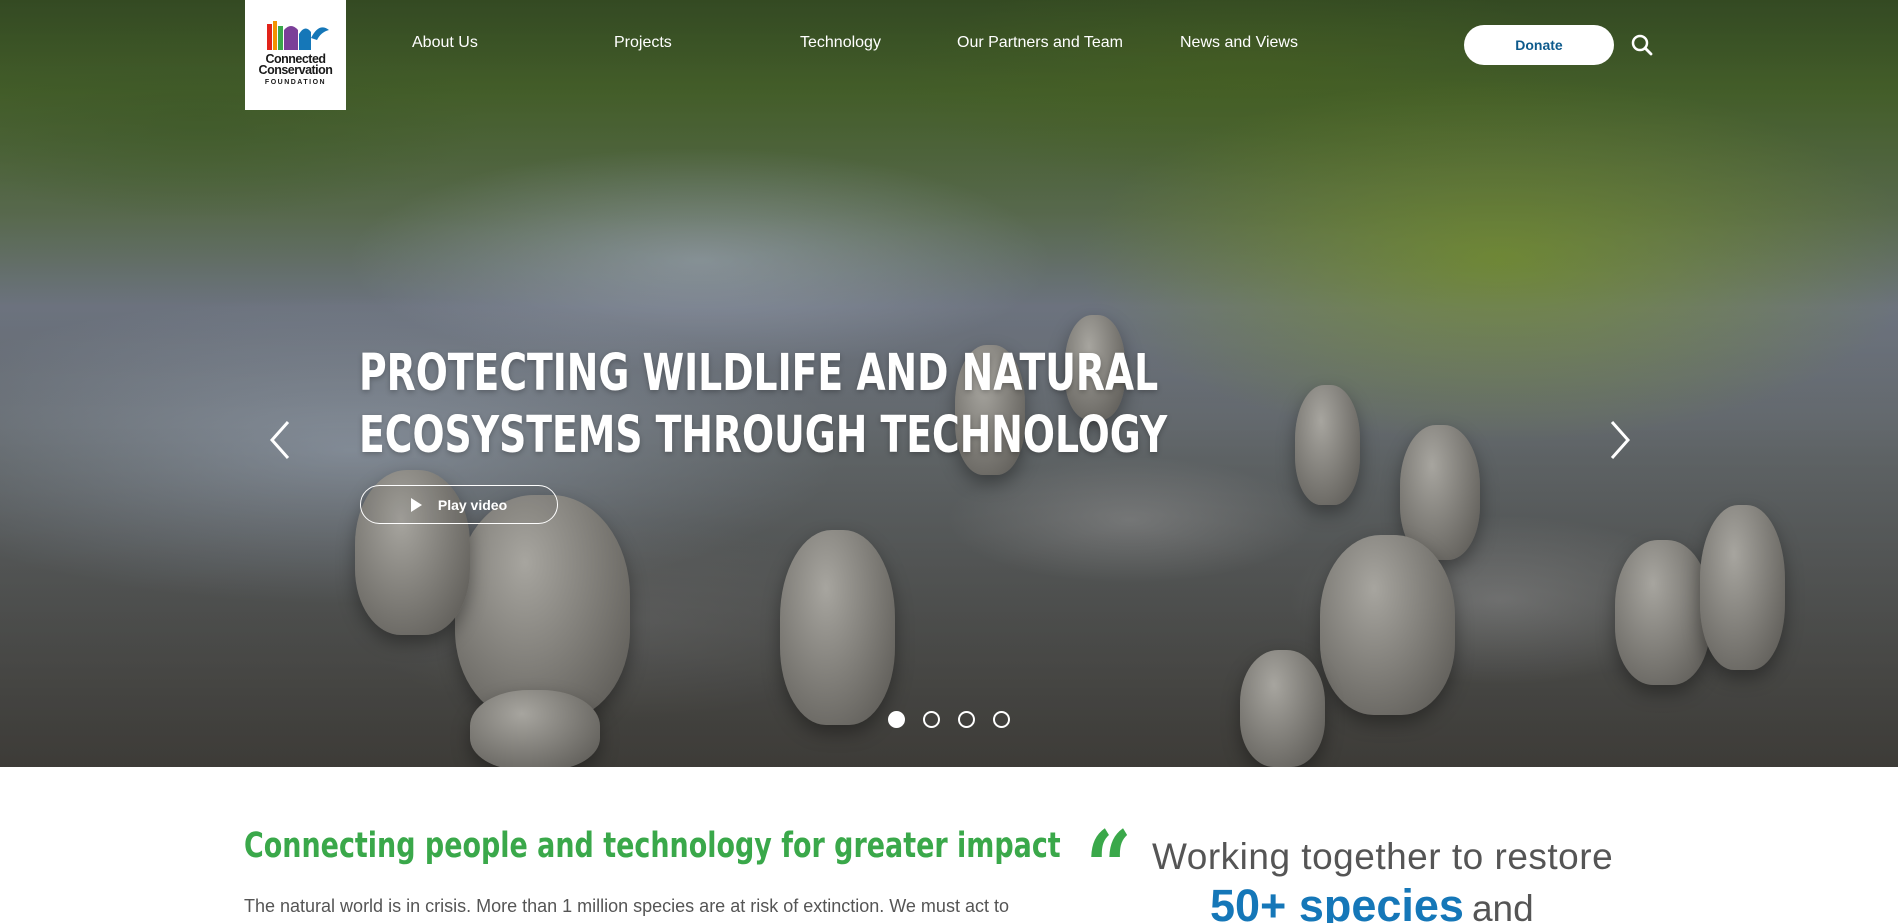 This screenshot has height=923, width=1898. I want to click on play-video-button: Play video, so click(459, 504).